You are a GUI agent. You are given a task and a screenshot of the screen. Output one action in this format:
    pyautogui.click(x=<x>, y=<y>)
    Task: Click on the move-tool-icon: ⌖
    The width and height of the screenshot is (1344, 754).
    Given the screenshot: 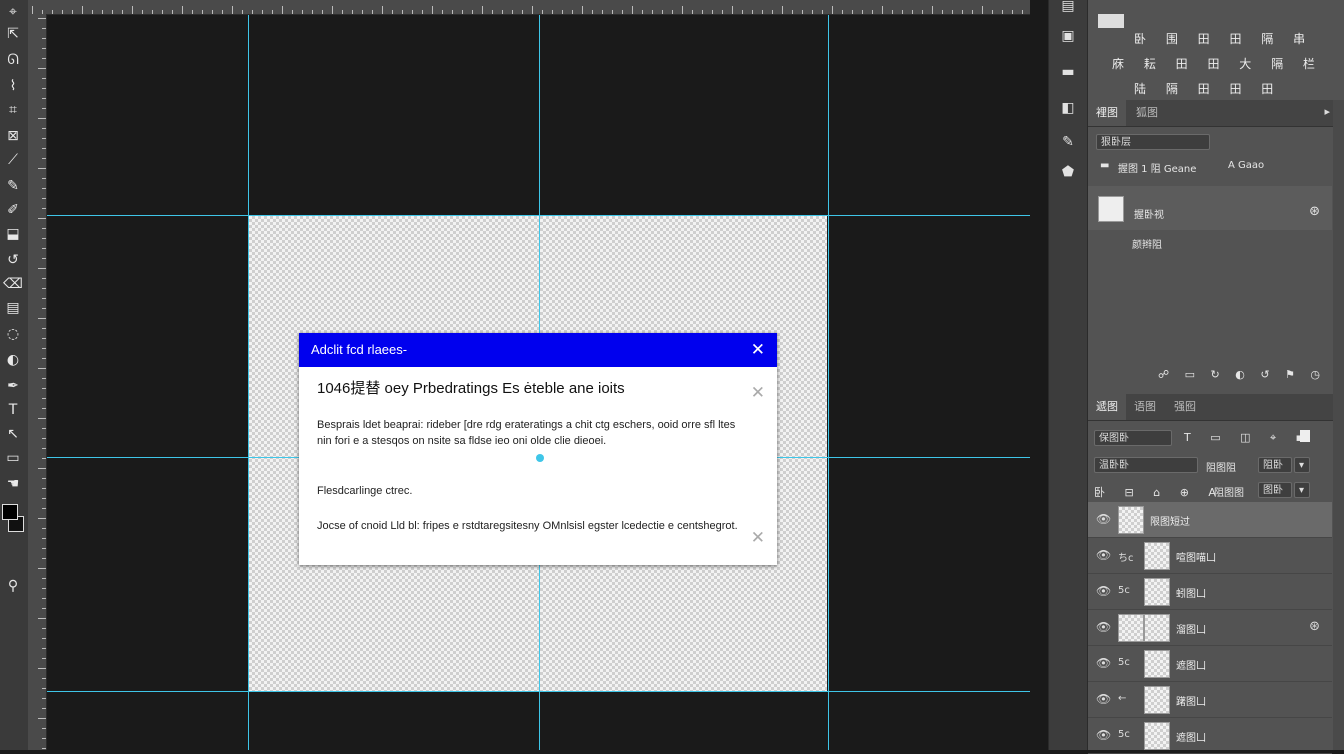 What is the action you would take?
    pyautogui.click(x=13, y=12)
    